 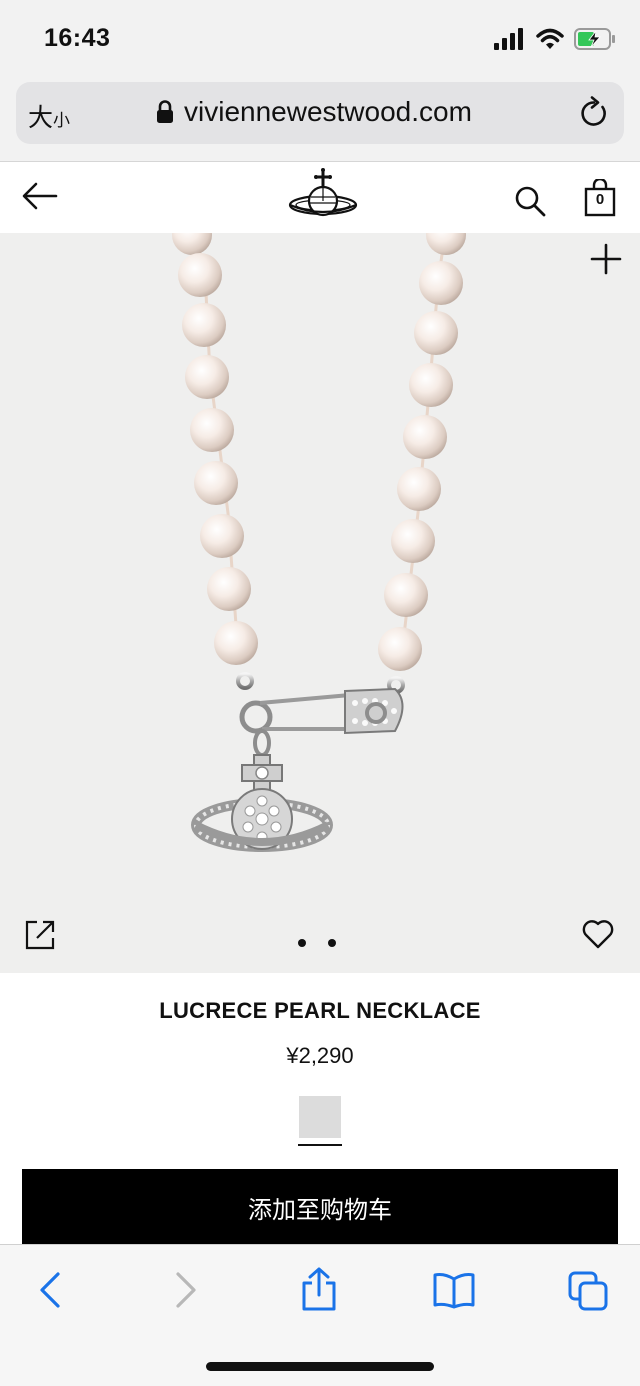 What do you see at coordinates (598, 934) in the screenshot?
I see `heart-icon` at bounding box center [598, 934].